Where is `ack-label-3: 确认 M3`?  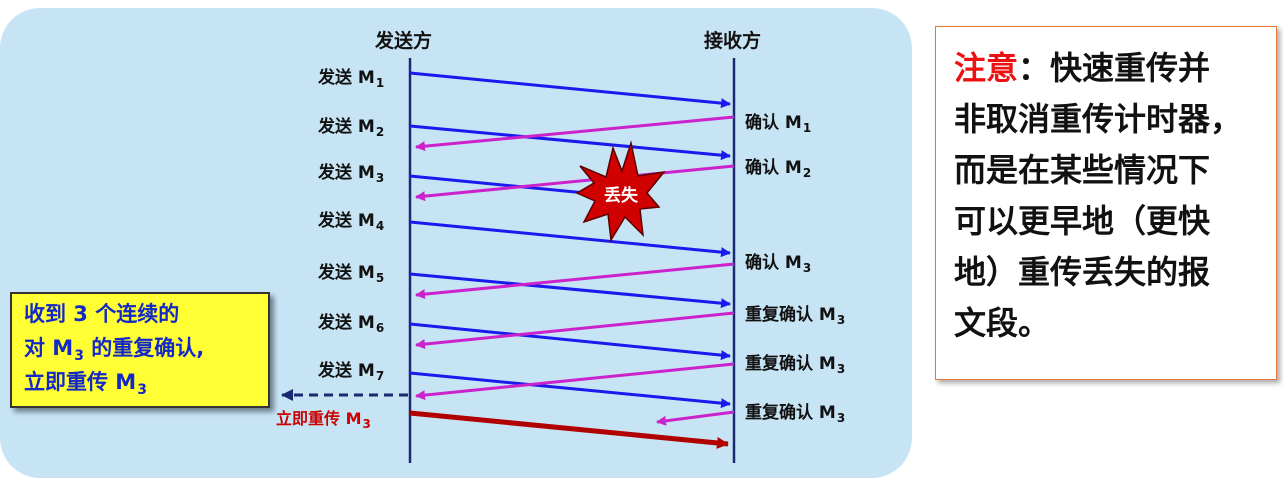 ack-label-3: 确认 M3 is located at coordinates (778, 264).